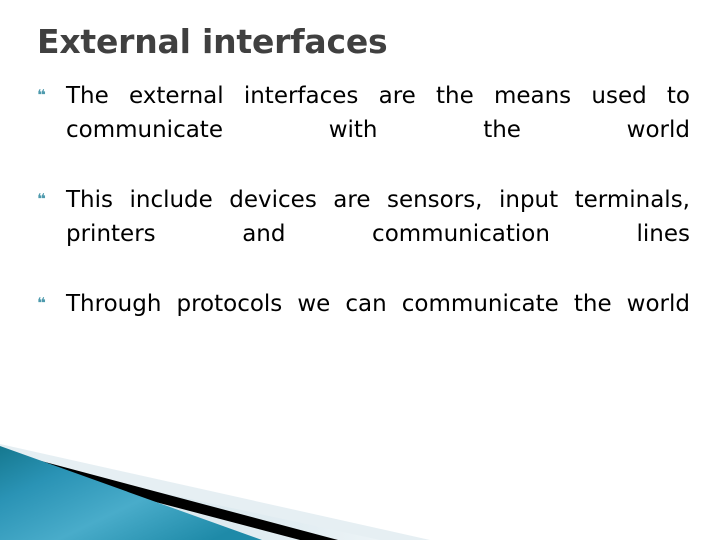  What do you see at coordinates (212, 41) in the screenshot?
I see `page-title: External interfaces` at bounding box center [212, 41].